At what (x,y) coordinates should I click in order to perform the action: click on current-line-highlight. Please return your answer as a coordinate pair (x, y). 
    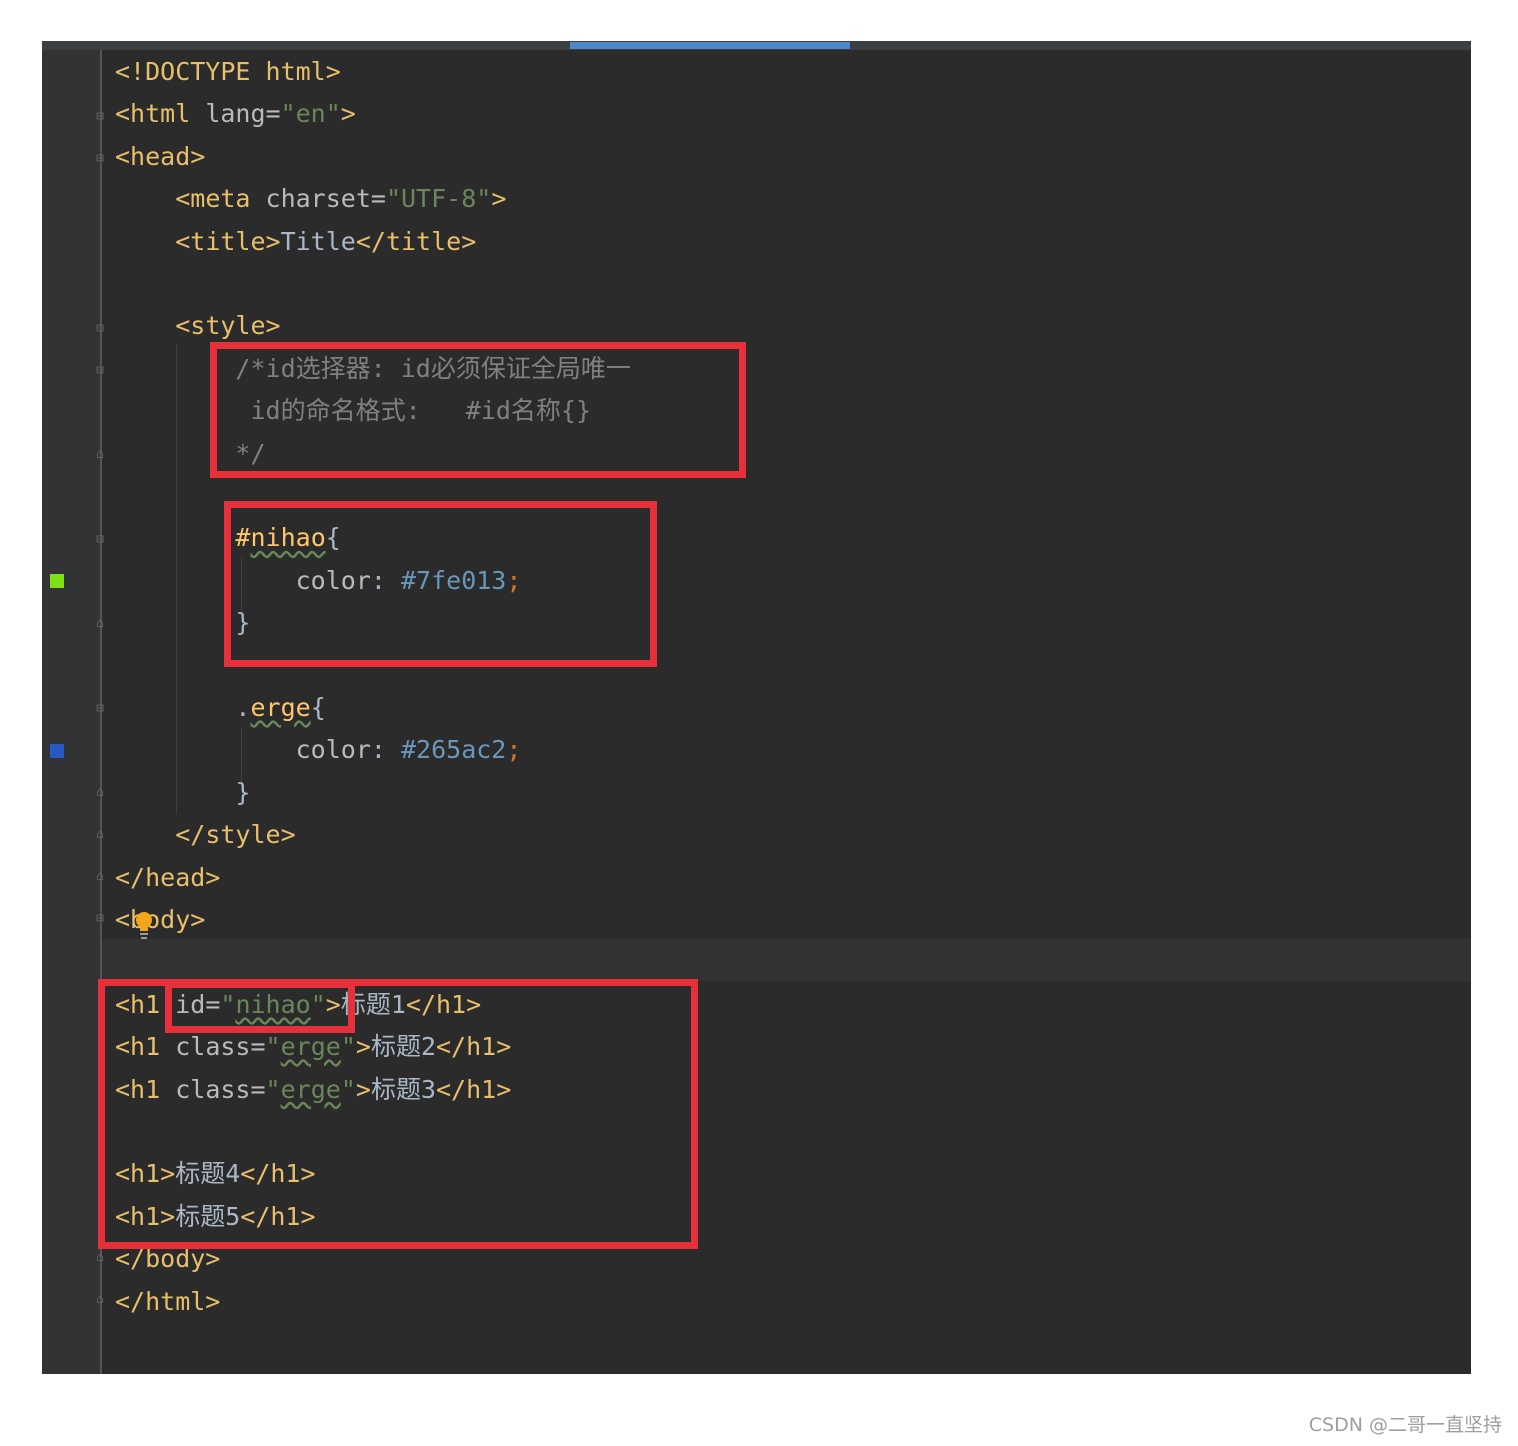
    Looking at the image, I should click on (786, 960).